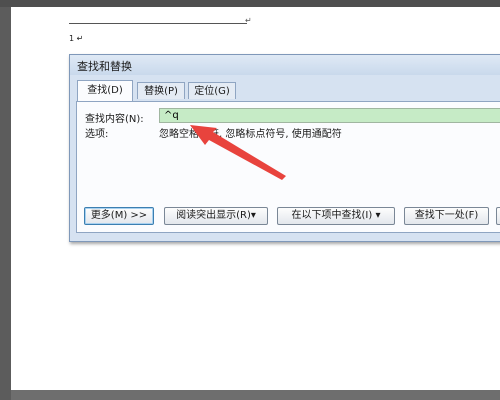 The height and width of the screenshot is (400, 500). I want to click on find-next-button: 查找下一处(F), so click(446, 216).